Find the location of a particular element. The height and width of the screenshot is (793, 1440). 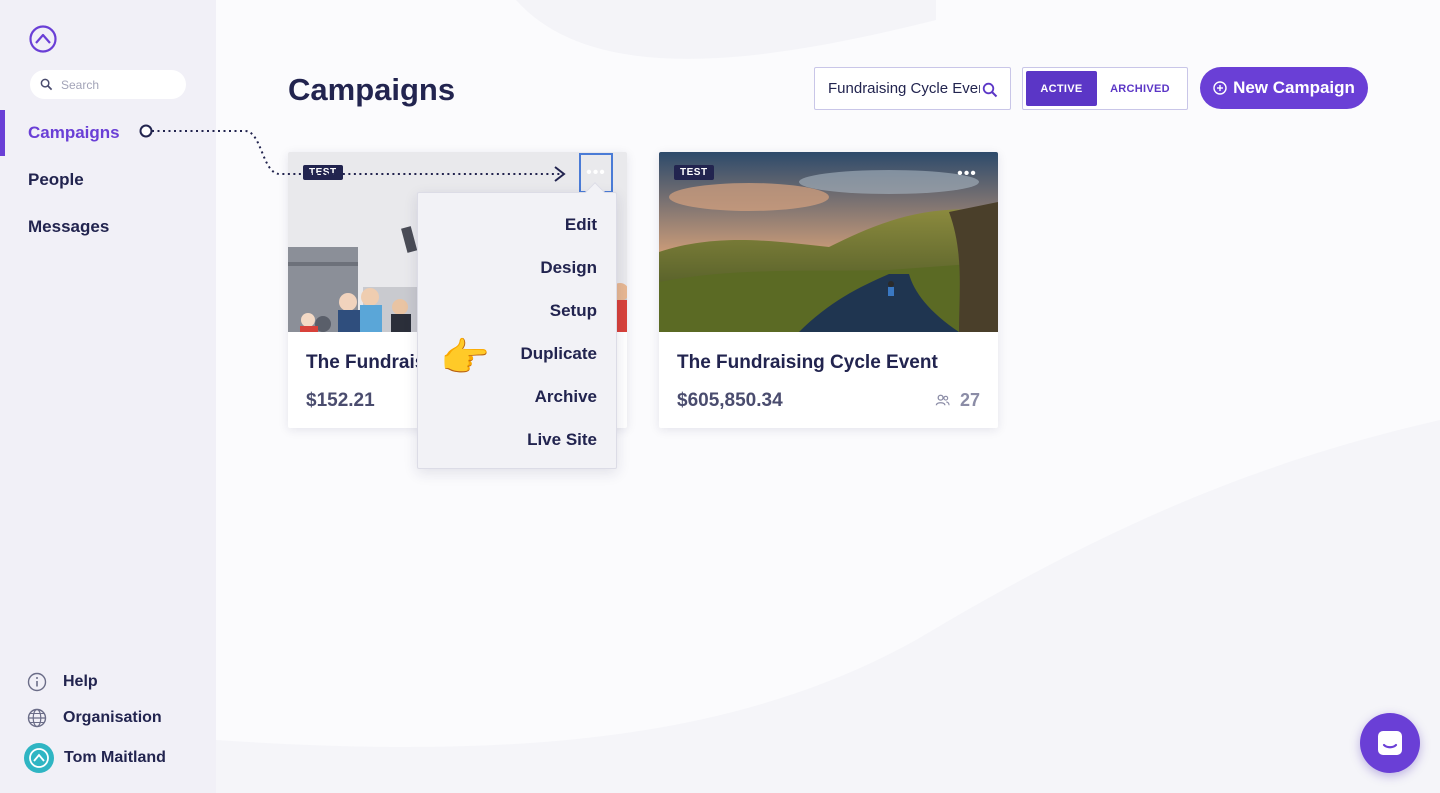

participant-count-value: 27 is located at coordinates (969, 400).